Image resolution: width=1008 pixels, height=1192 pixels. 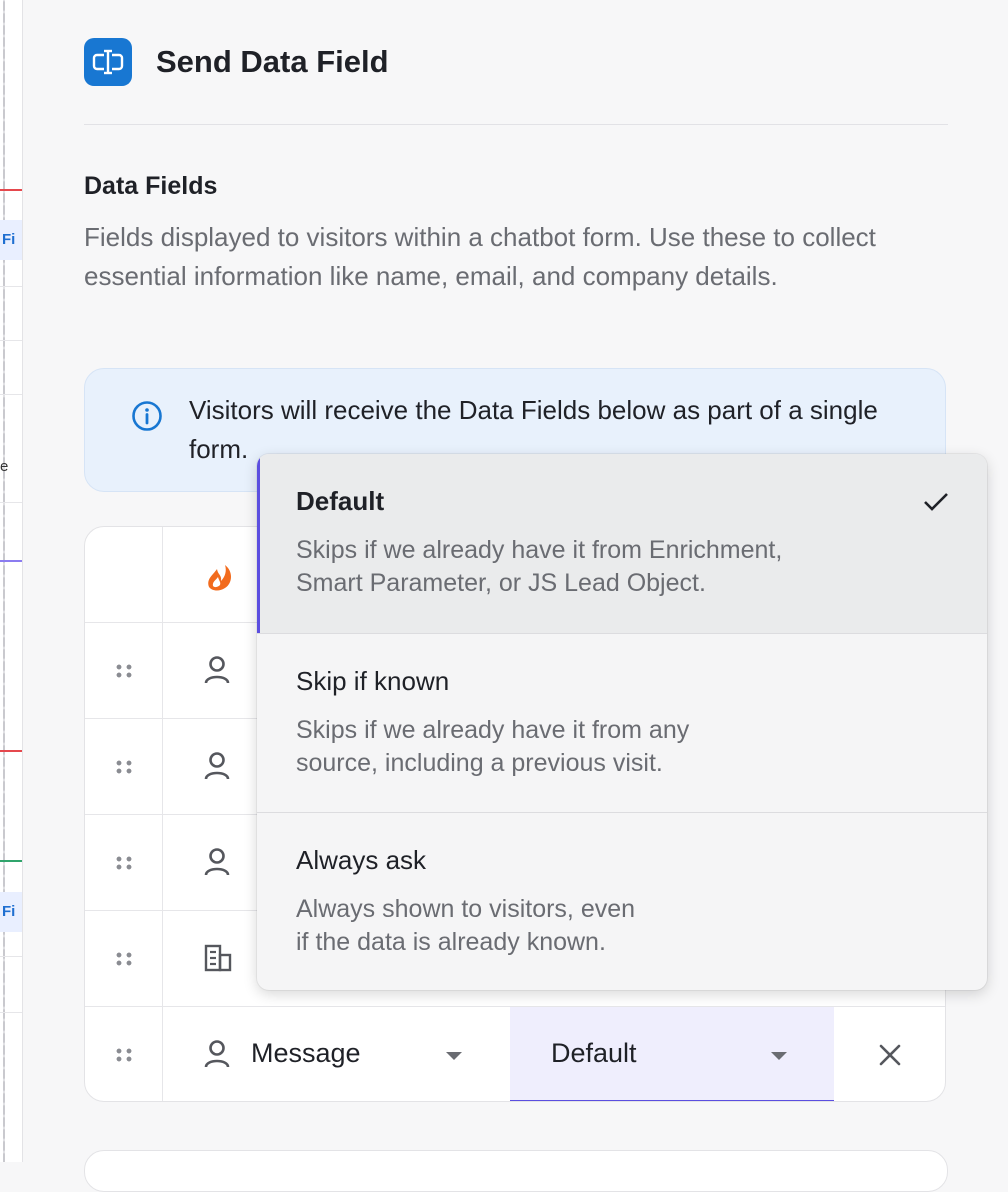 I want to click on canvas-purple-connector, so click(x=11, y=561).